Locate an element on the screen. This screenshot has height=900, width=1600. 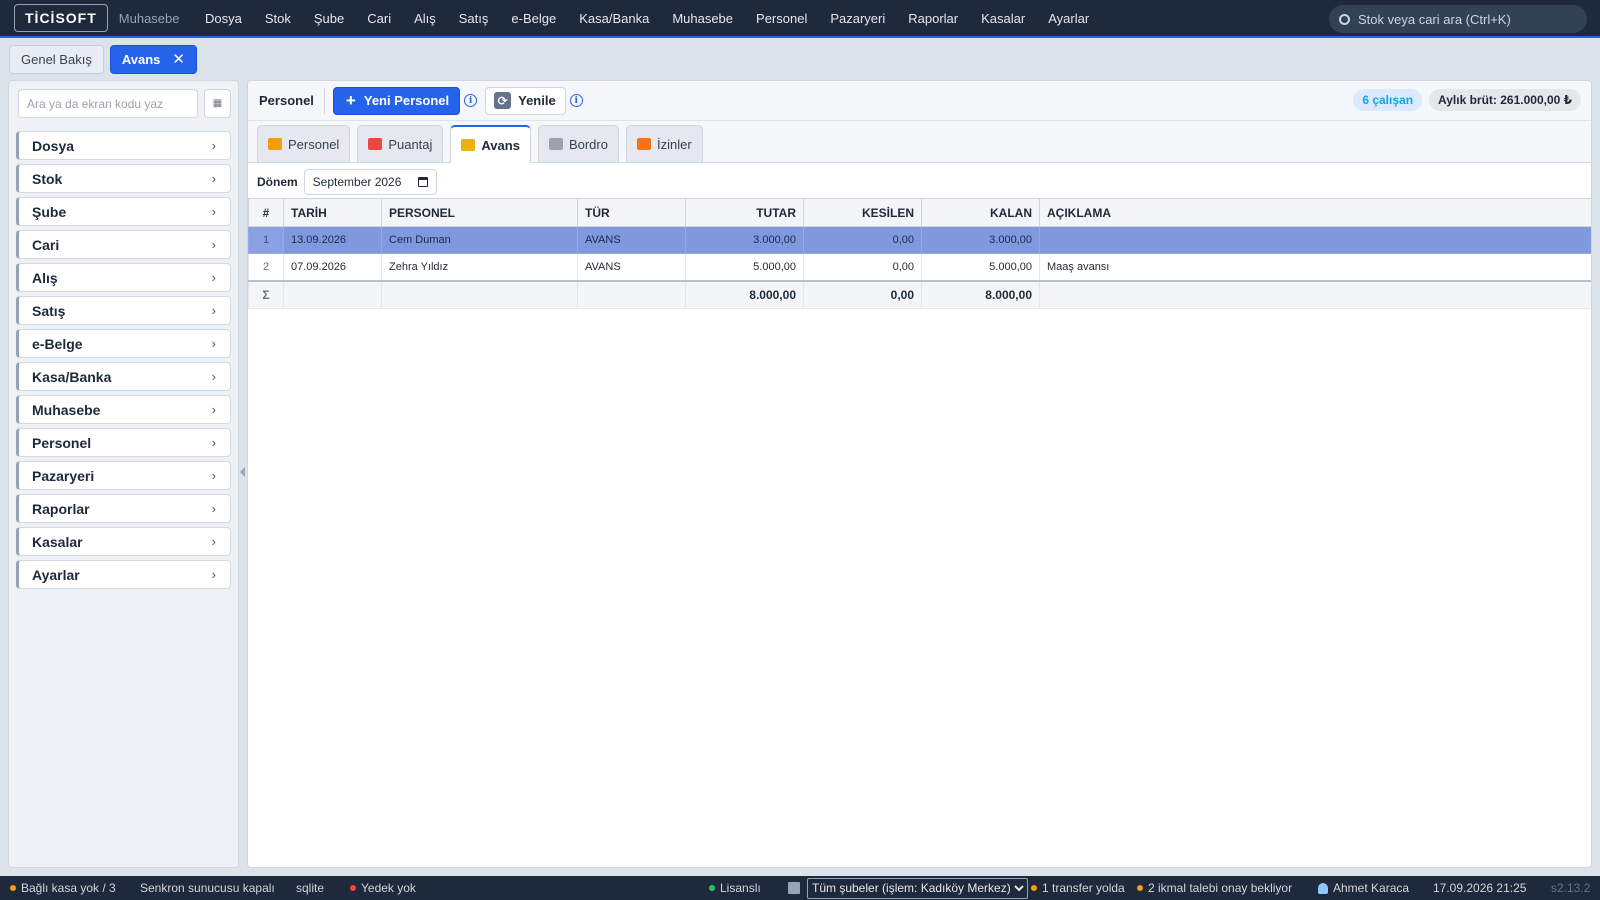
tab-personel: Personel is located at coordinates (304, 143).